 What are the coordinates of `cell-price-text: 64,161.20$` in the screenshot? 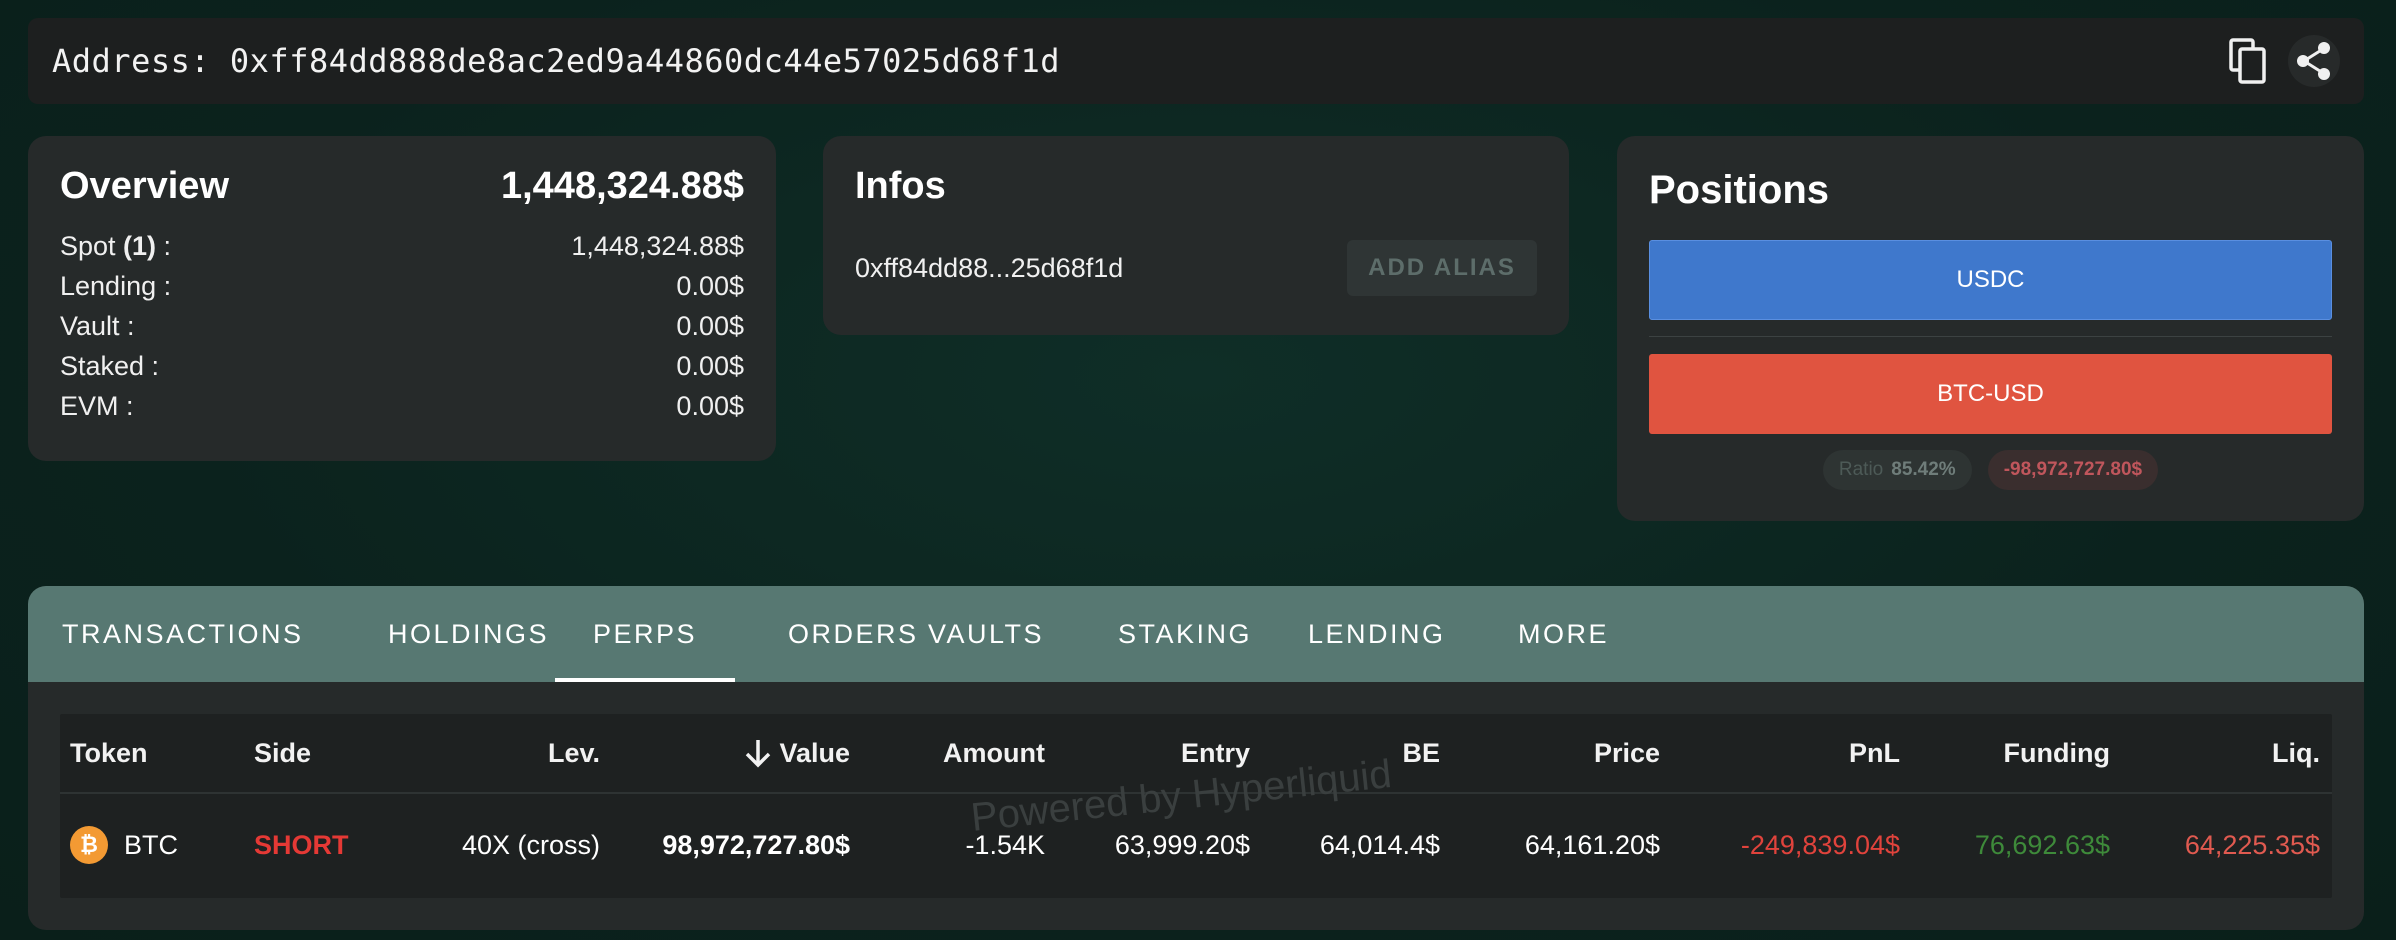 It's located at (1592, 844).